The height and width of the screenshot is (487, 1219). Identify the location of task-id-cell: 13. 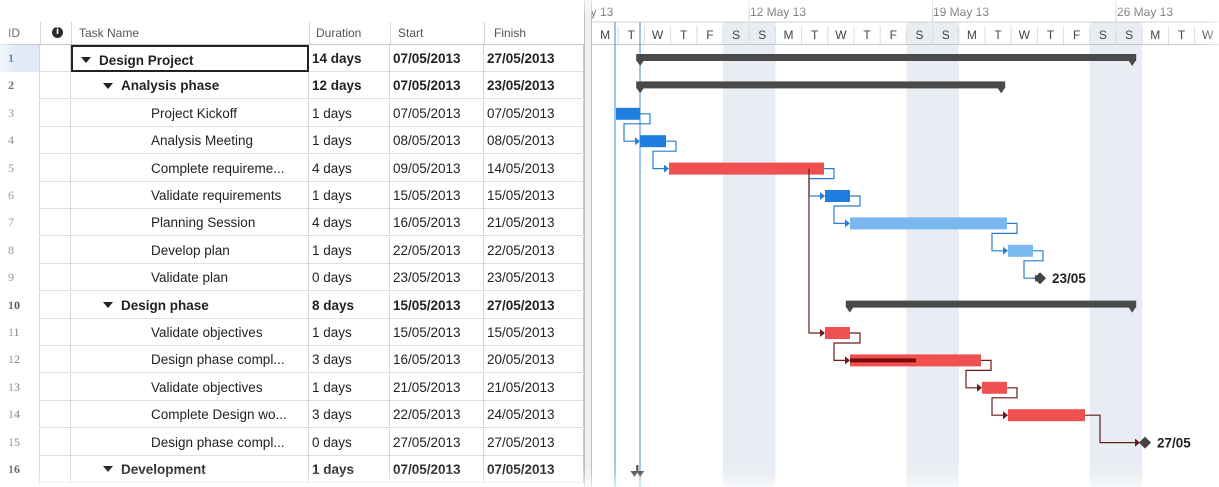
(20, 387).